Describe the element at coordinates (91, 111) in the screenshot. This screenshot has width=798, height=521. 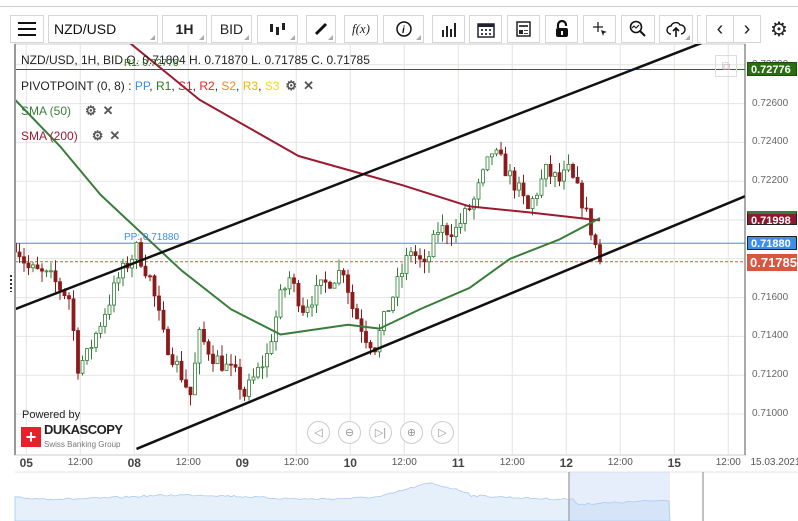
I see `sma50-settings-icon: ⚙` at that location.